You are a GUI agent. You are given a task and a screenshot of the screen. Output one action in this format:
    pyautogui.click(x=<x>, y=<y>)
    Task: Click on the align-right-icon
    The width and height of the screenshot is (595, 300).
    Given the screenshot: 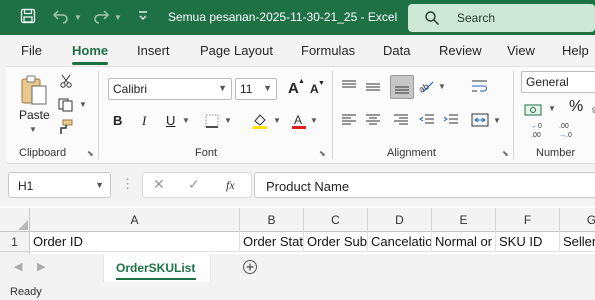 What is the action you would take?
    pyautogui.click(x=401, y=120)
    